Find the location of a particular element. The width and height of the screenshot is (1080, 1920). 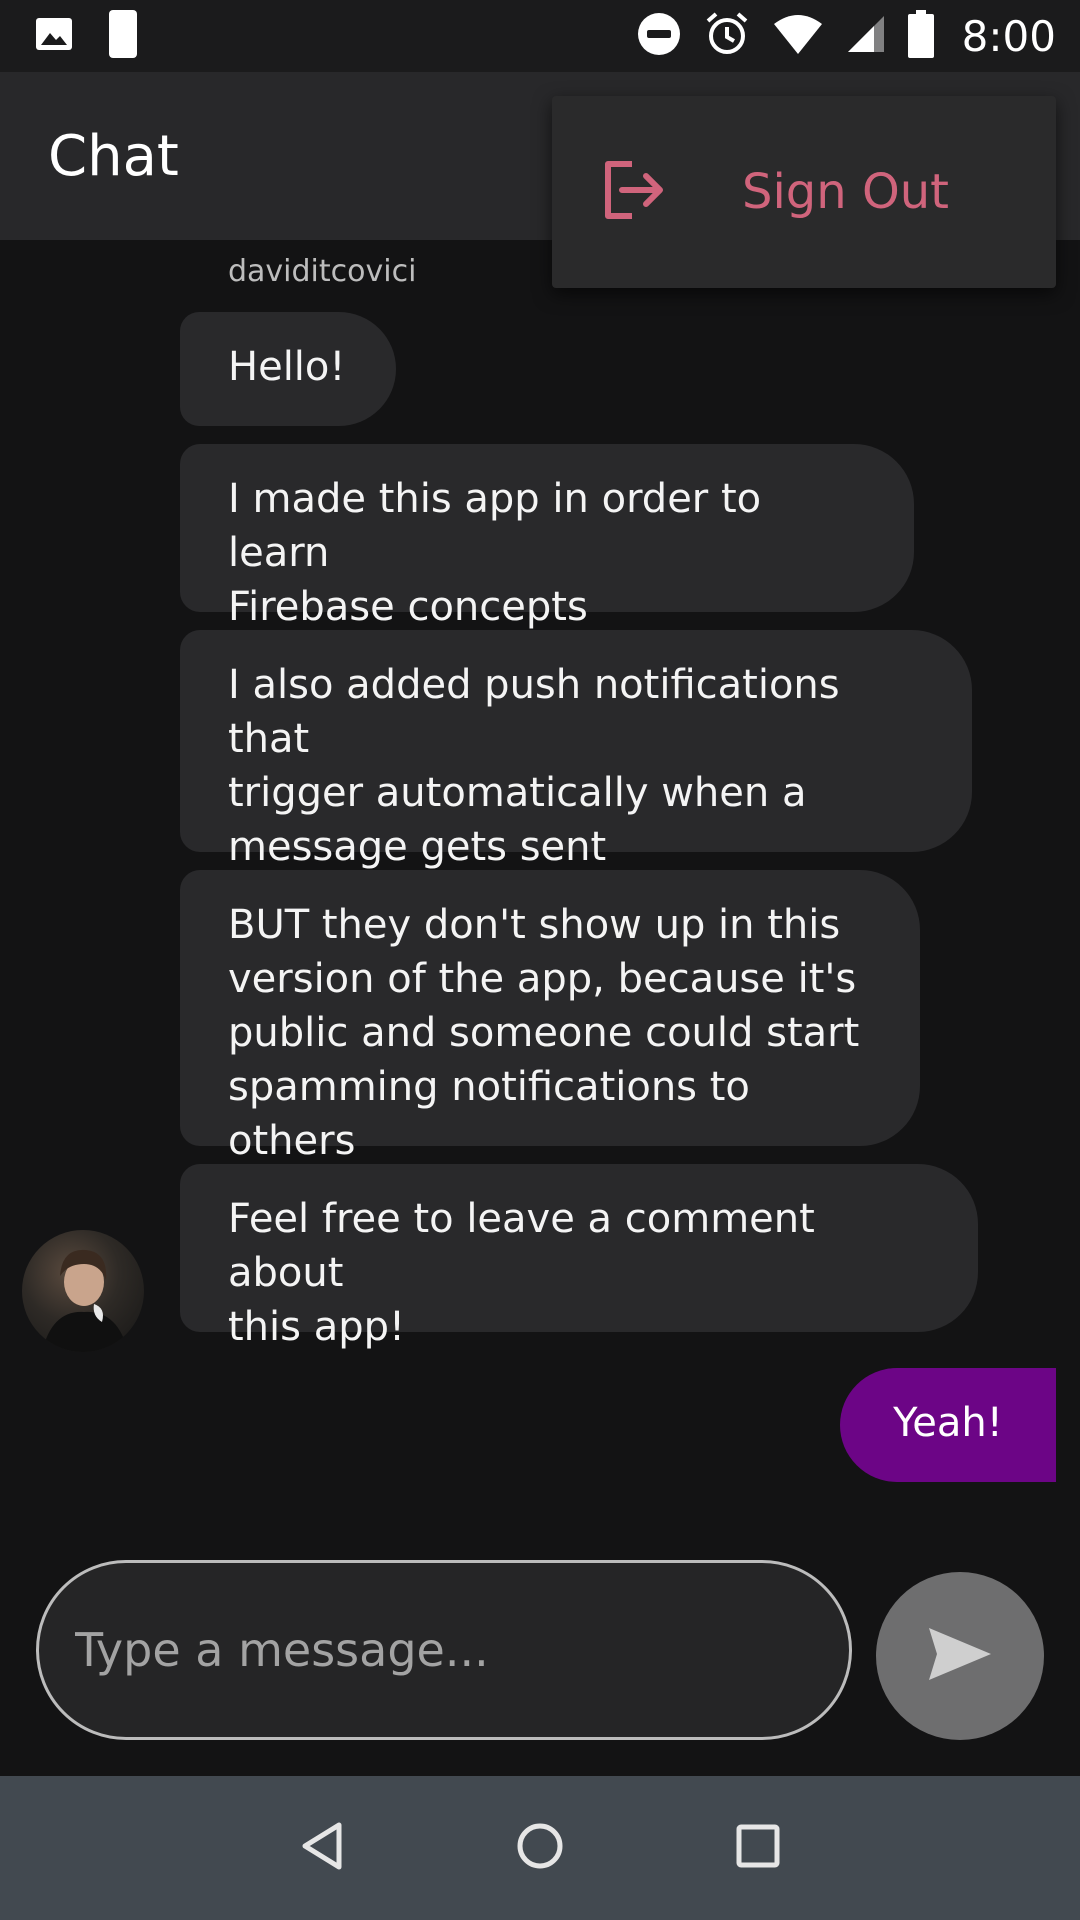

back-button is located at coordinates (322, 1848).